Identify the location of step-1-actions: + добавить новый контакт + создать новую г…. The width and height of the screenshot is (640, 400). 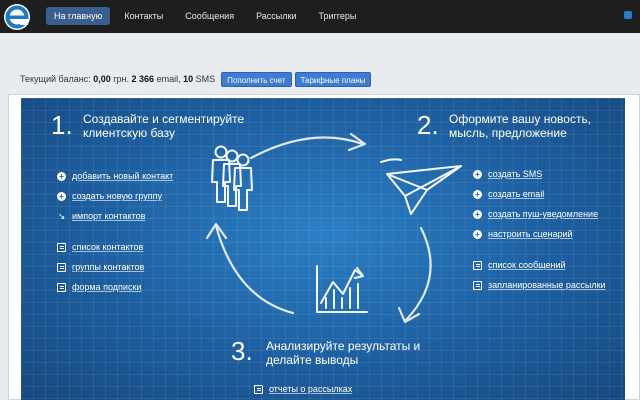
(115, 196).